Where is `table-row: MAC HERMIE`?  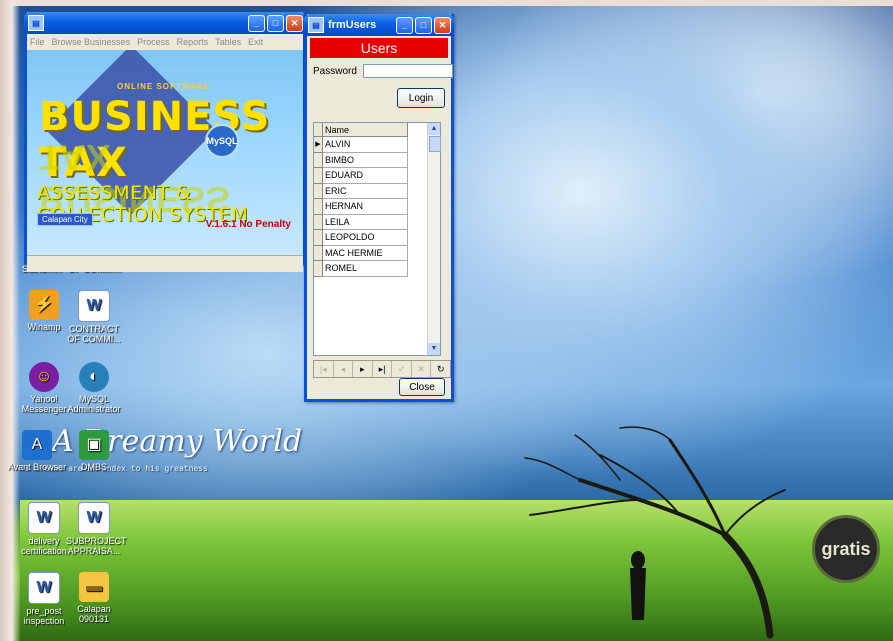
table-row: MAC HERMIE is located at coordinates (377, 253).